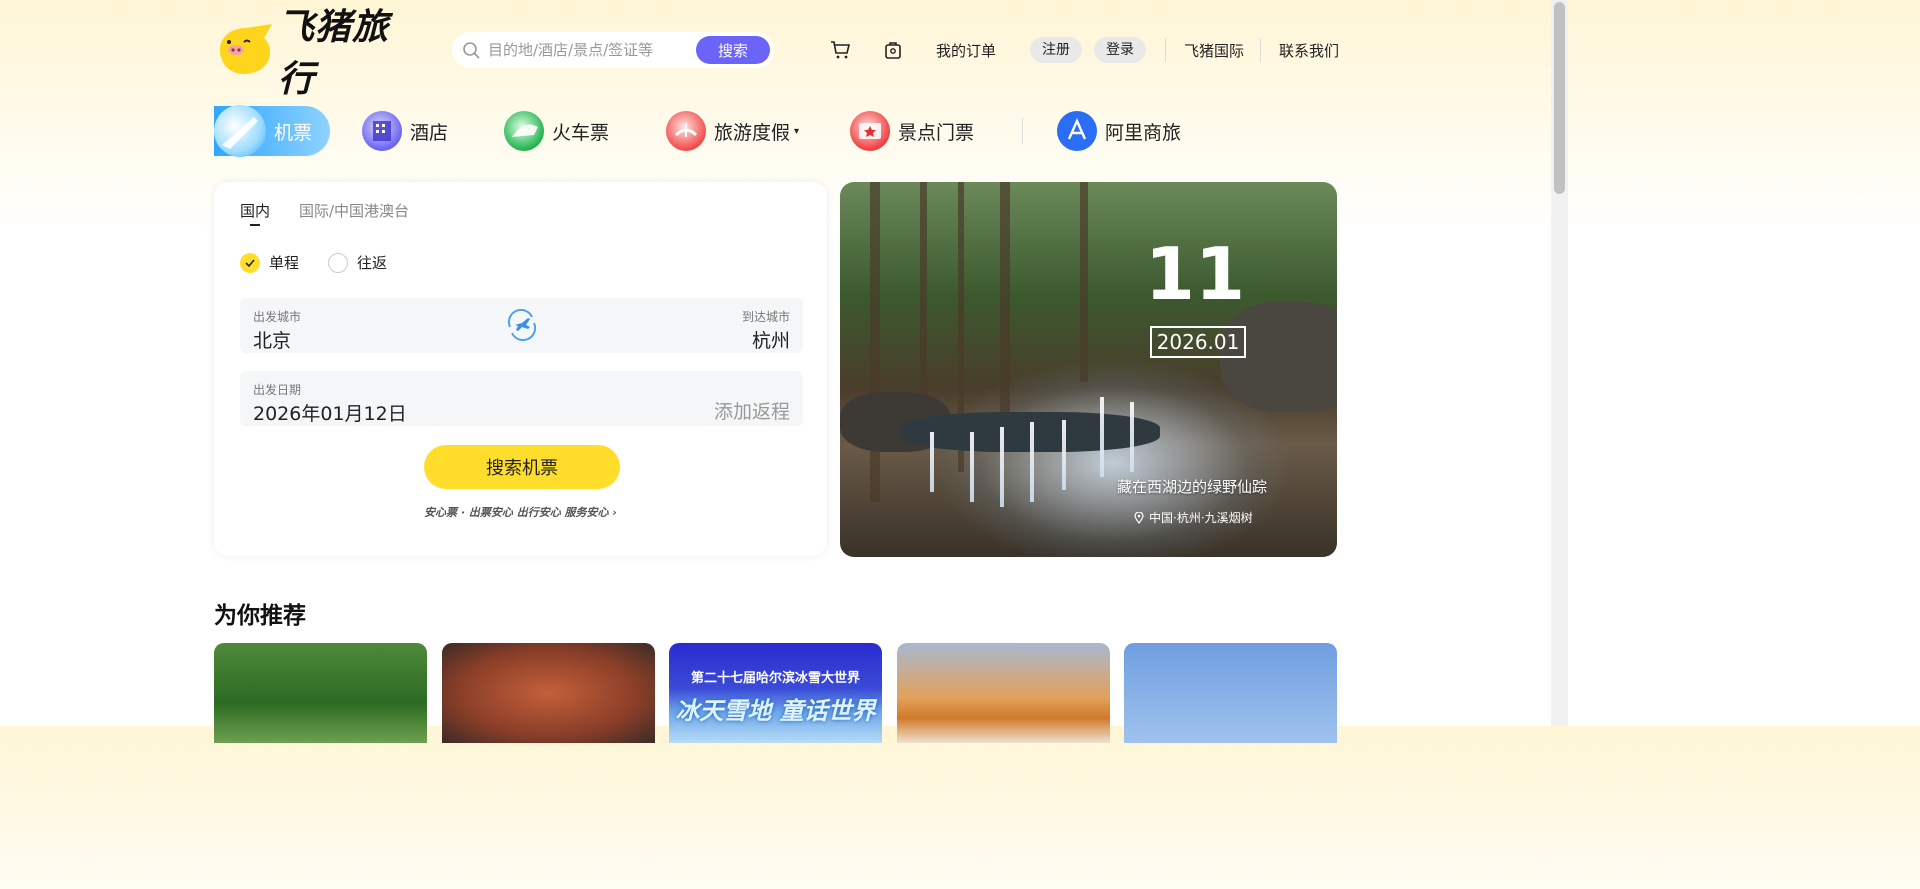 The image size is (1920, 889). I want to click on search-input, so click(588, 50).